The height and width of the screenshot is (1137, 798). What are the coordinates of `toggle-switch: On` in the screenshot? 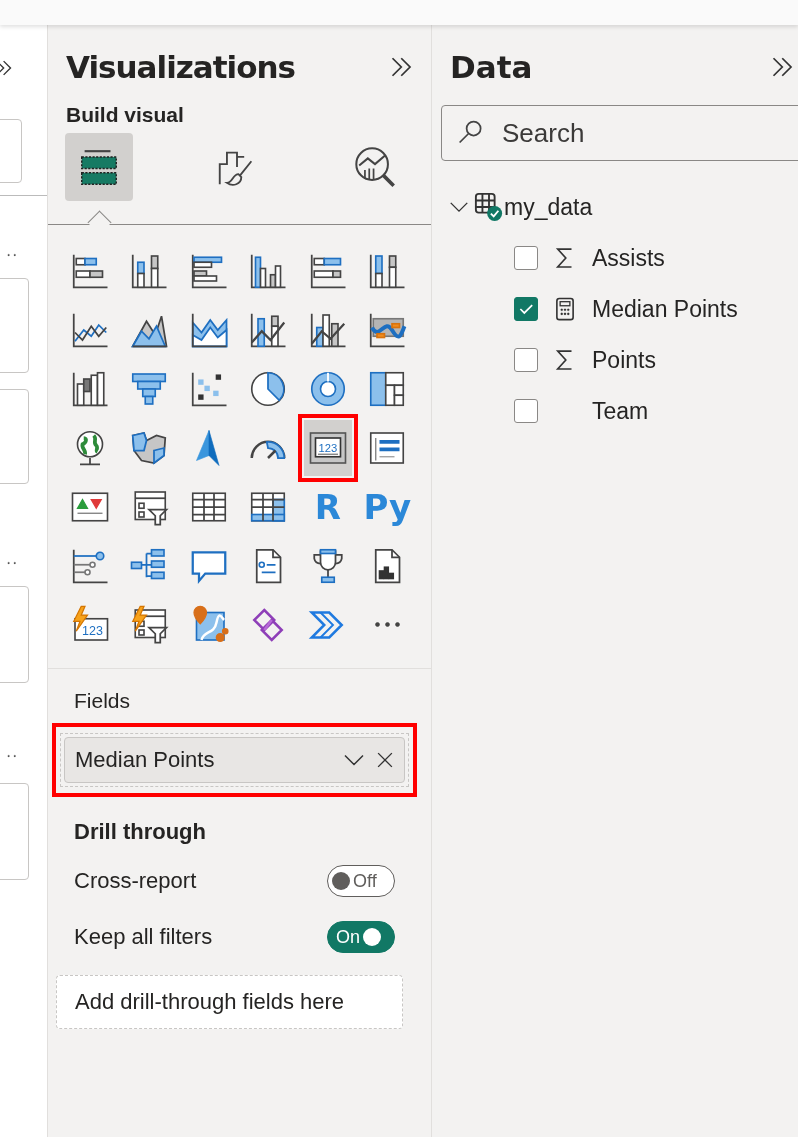 It's located at (361, 937).